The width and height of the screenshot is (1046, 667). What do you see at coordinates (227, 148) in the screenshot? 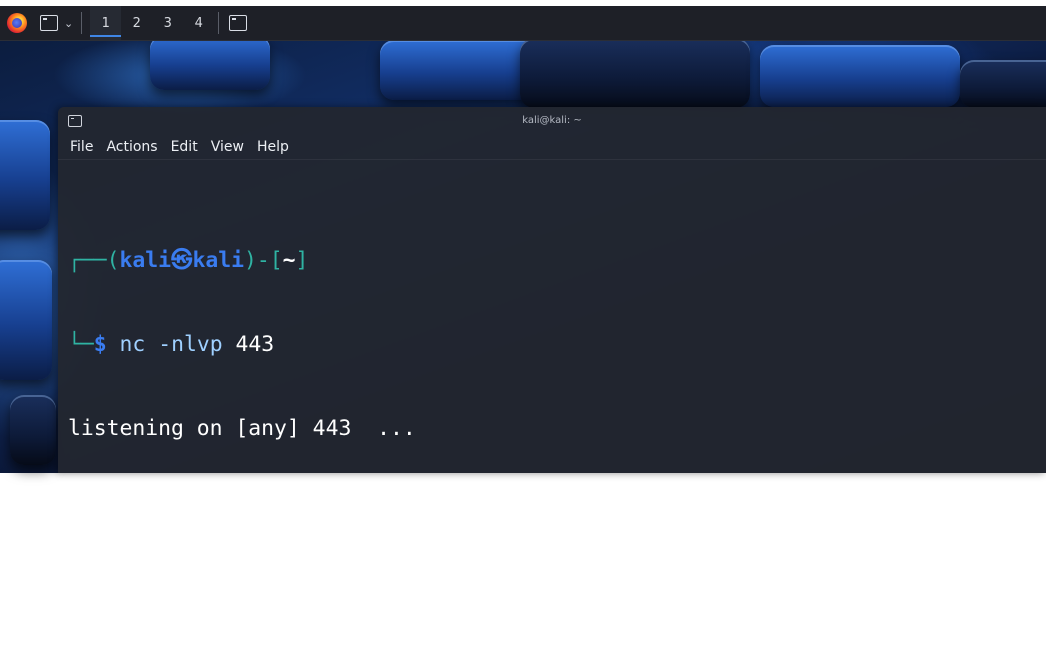
I see `menu-view: View` at bounding box center [227, 148].